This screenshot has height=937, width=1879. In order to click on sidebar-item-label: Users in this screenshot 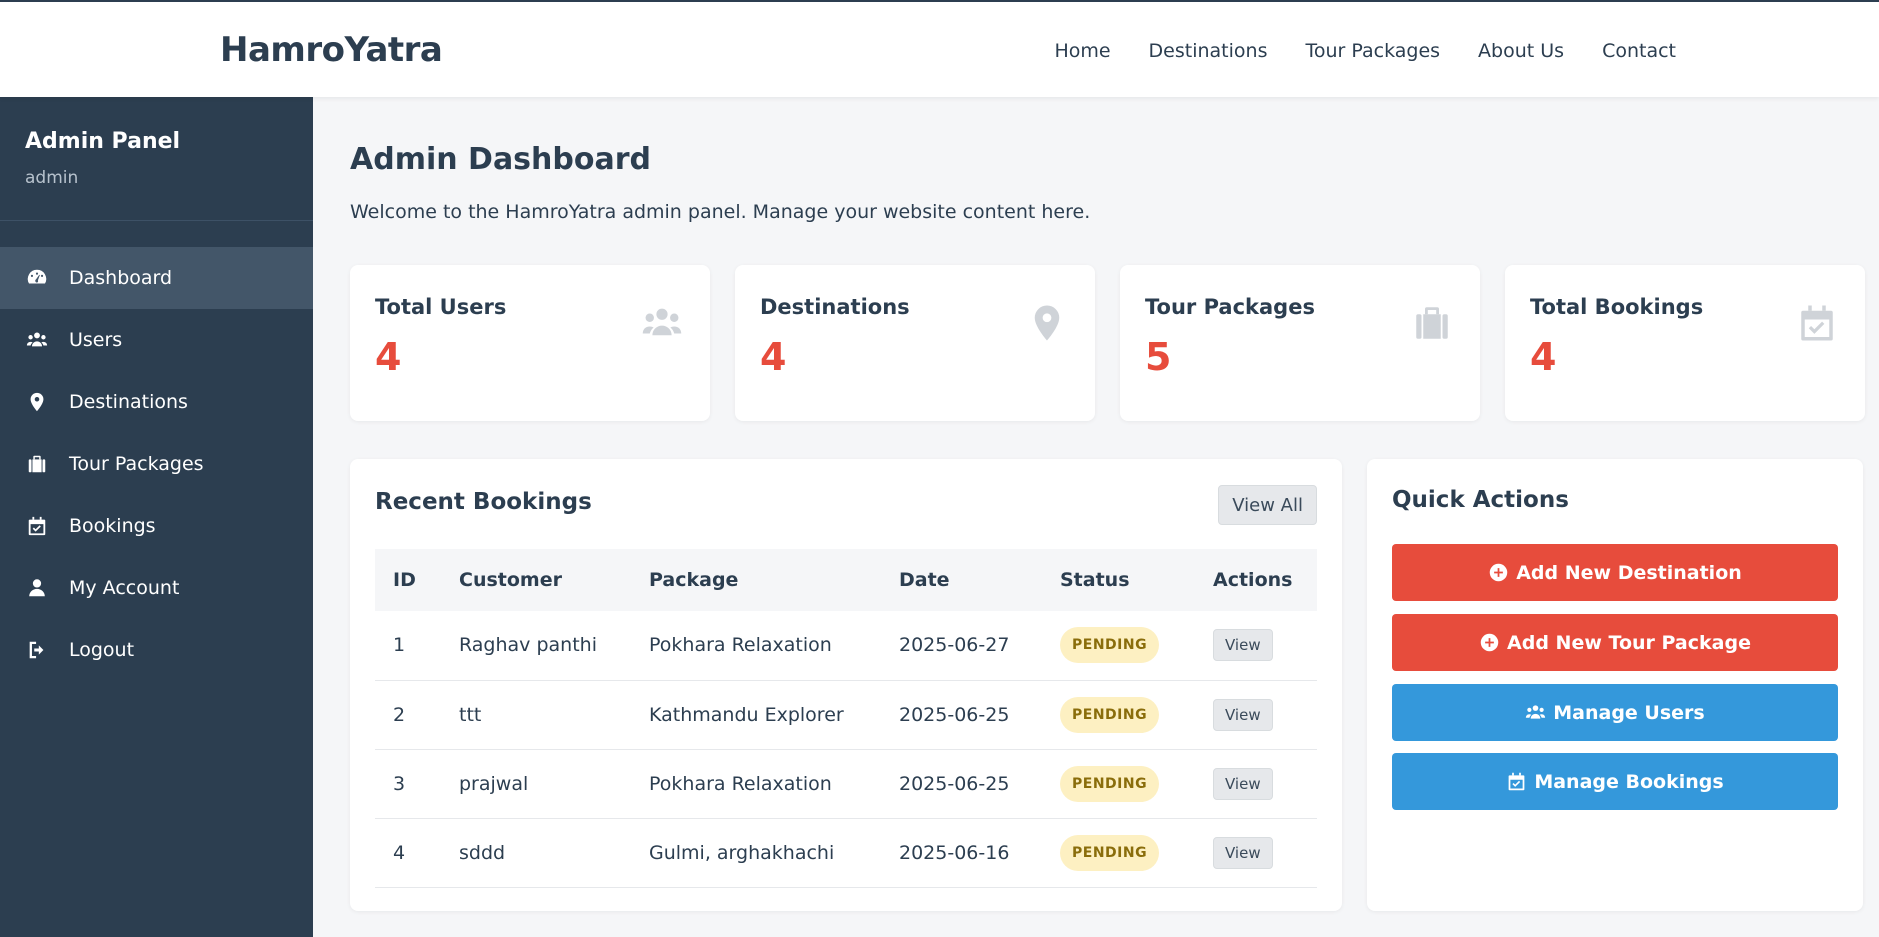, I will do `click(96, 340)`.